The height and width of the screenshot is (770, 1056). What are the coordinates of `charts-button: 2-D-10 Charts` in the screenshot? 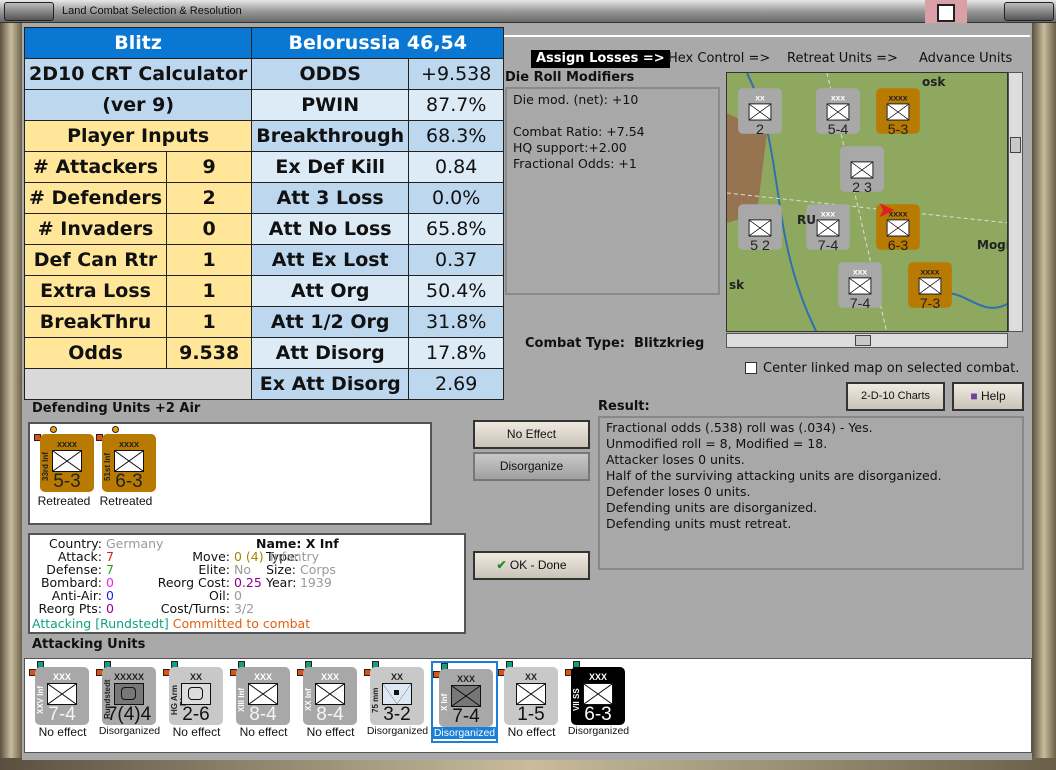 It's located at (895, 396).